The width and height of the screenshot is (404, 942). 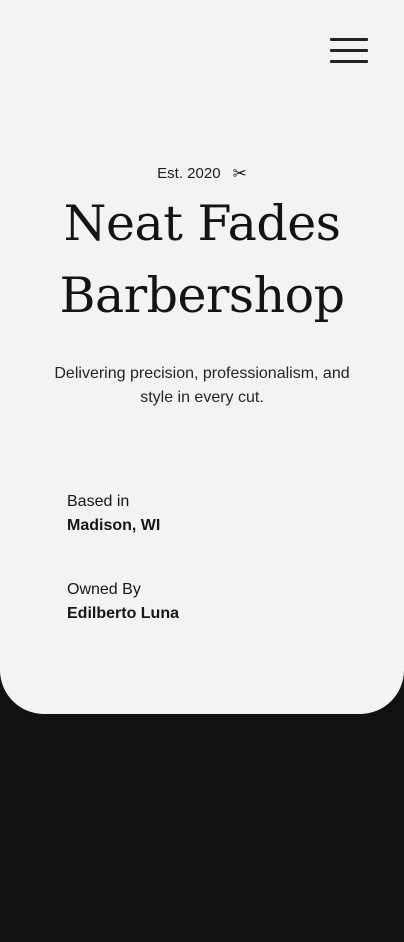 I want to click on owner-value: Edilberto Luna, so click(x=123, y=613).